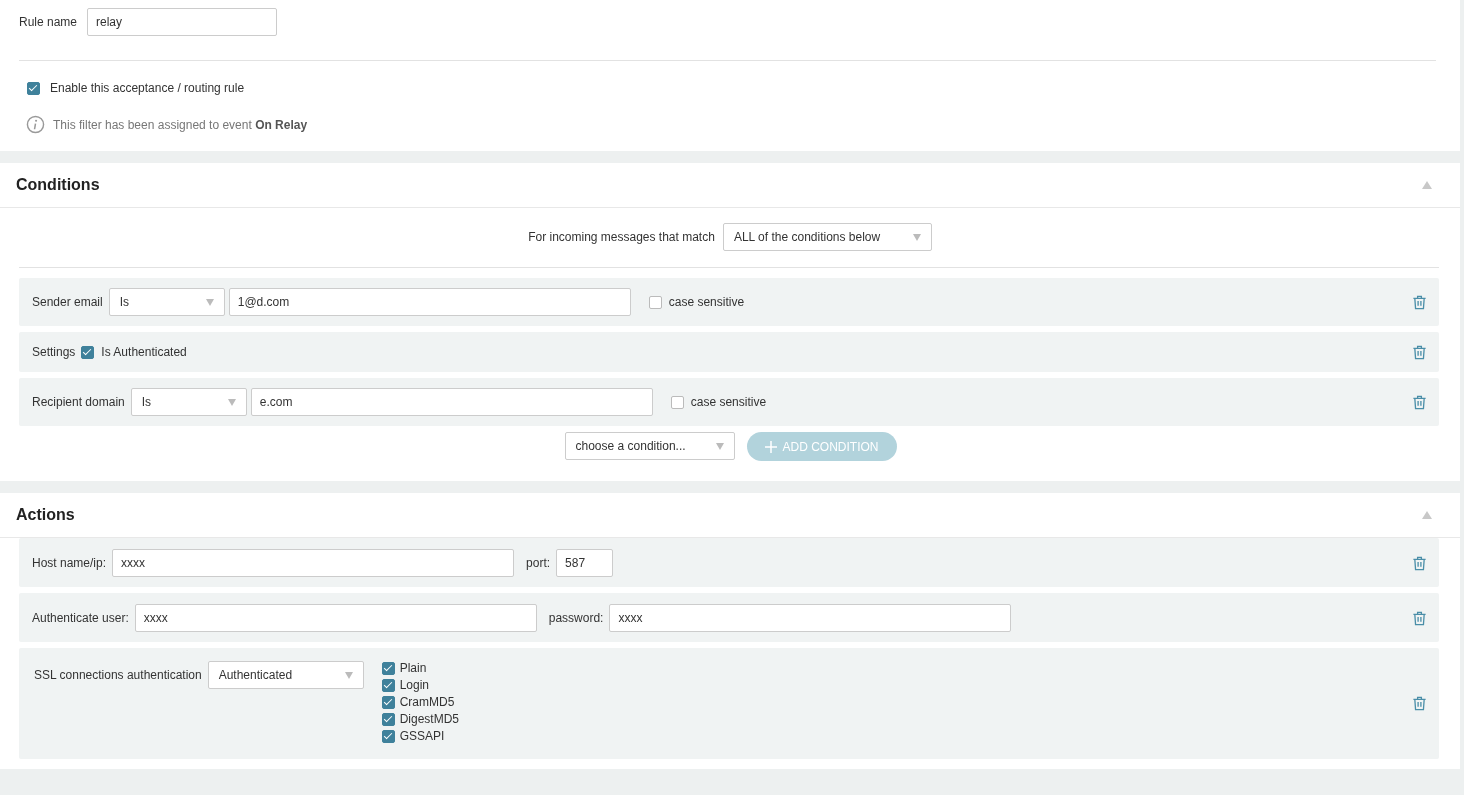  Describe the element at coordinates (35, 124) in the screenshot. I see `info-icon` at that location.